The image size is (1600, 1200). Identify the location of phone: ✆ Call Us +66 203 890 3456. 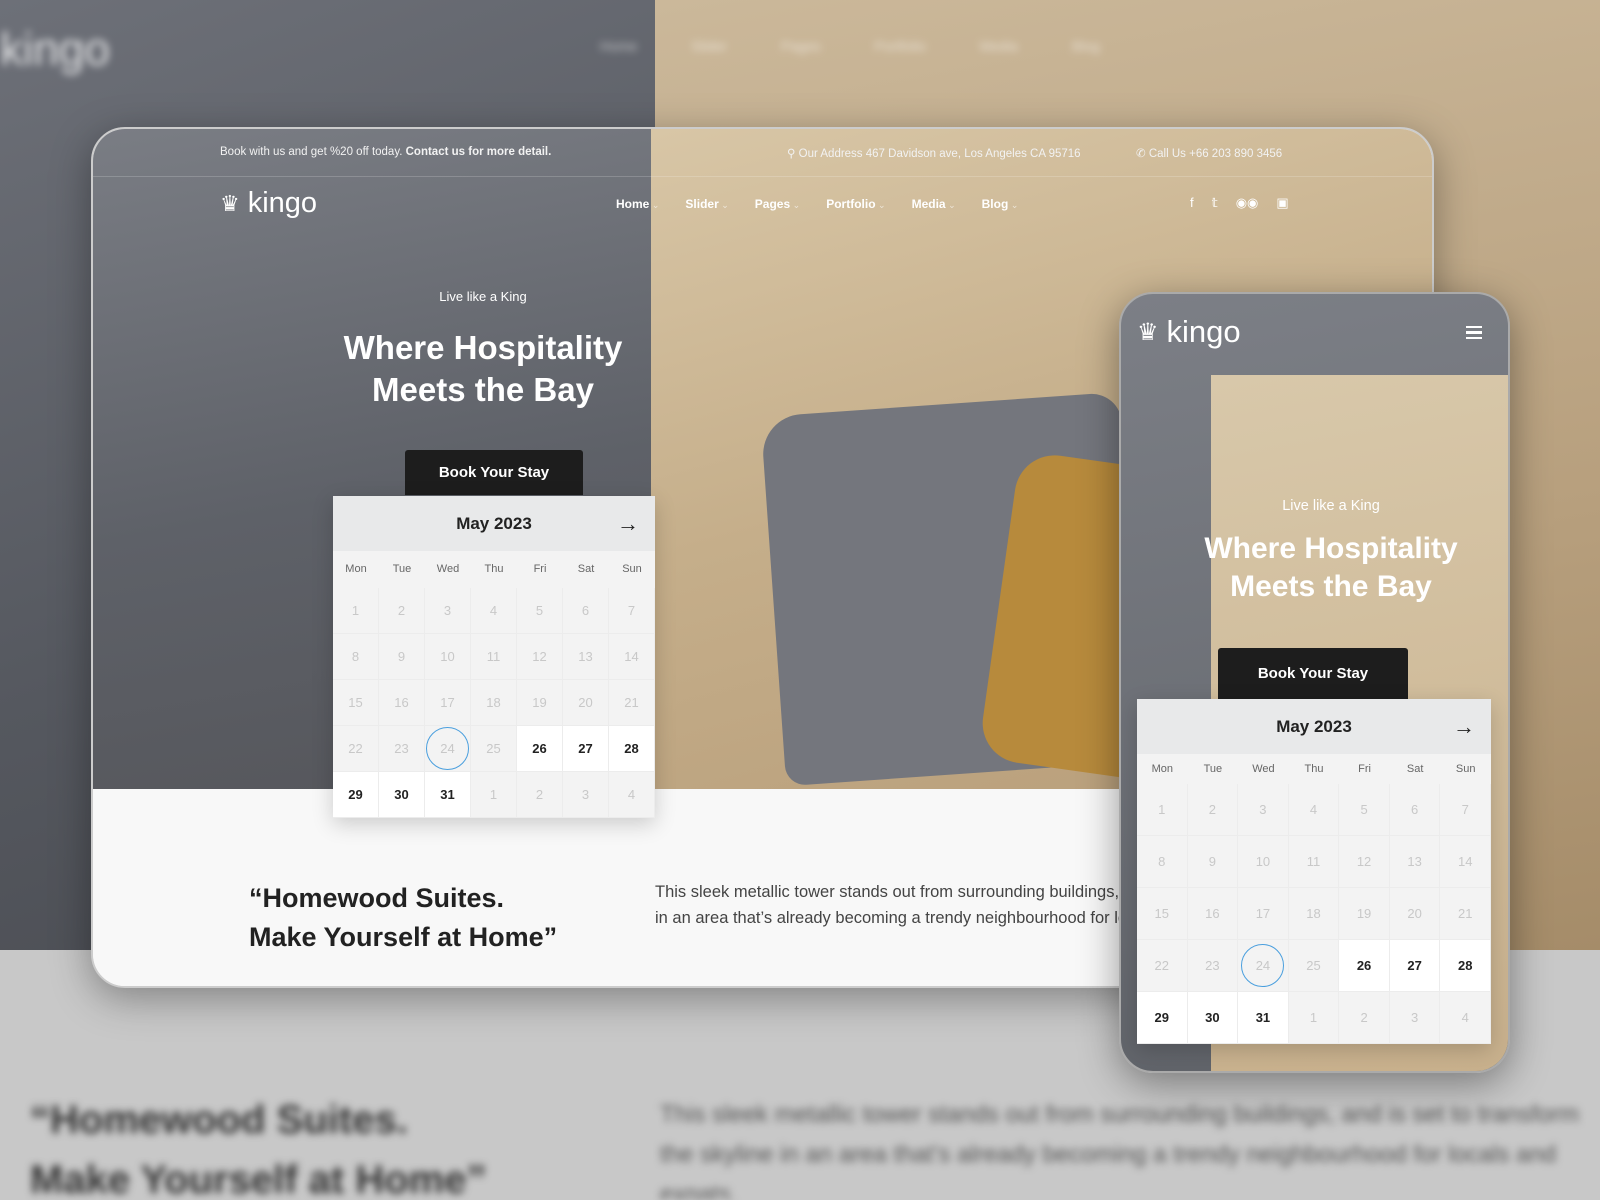
(1209, 154).